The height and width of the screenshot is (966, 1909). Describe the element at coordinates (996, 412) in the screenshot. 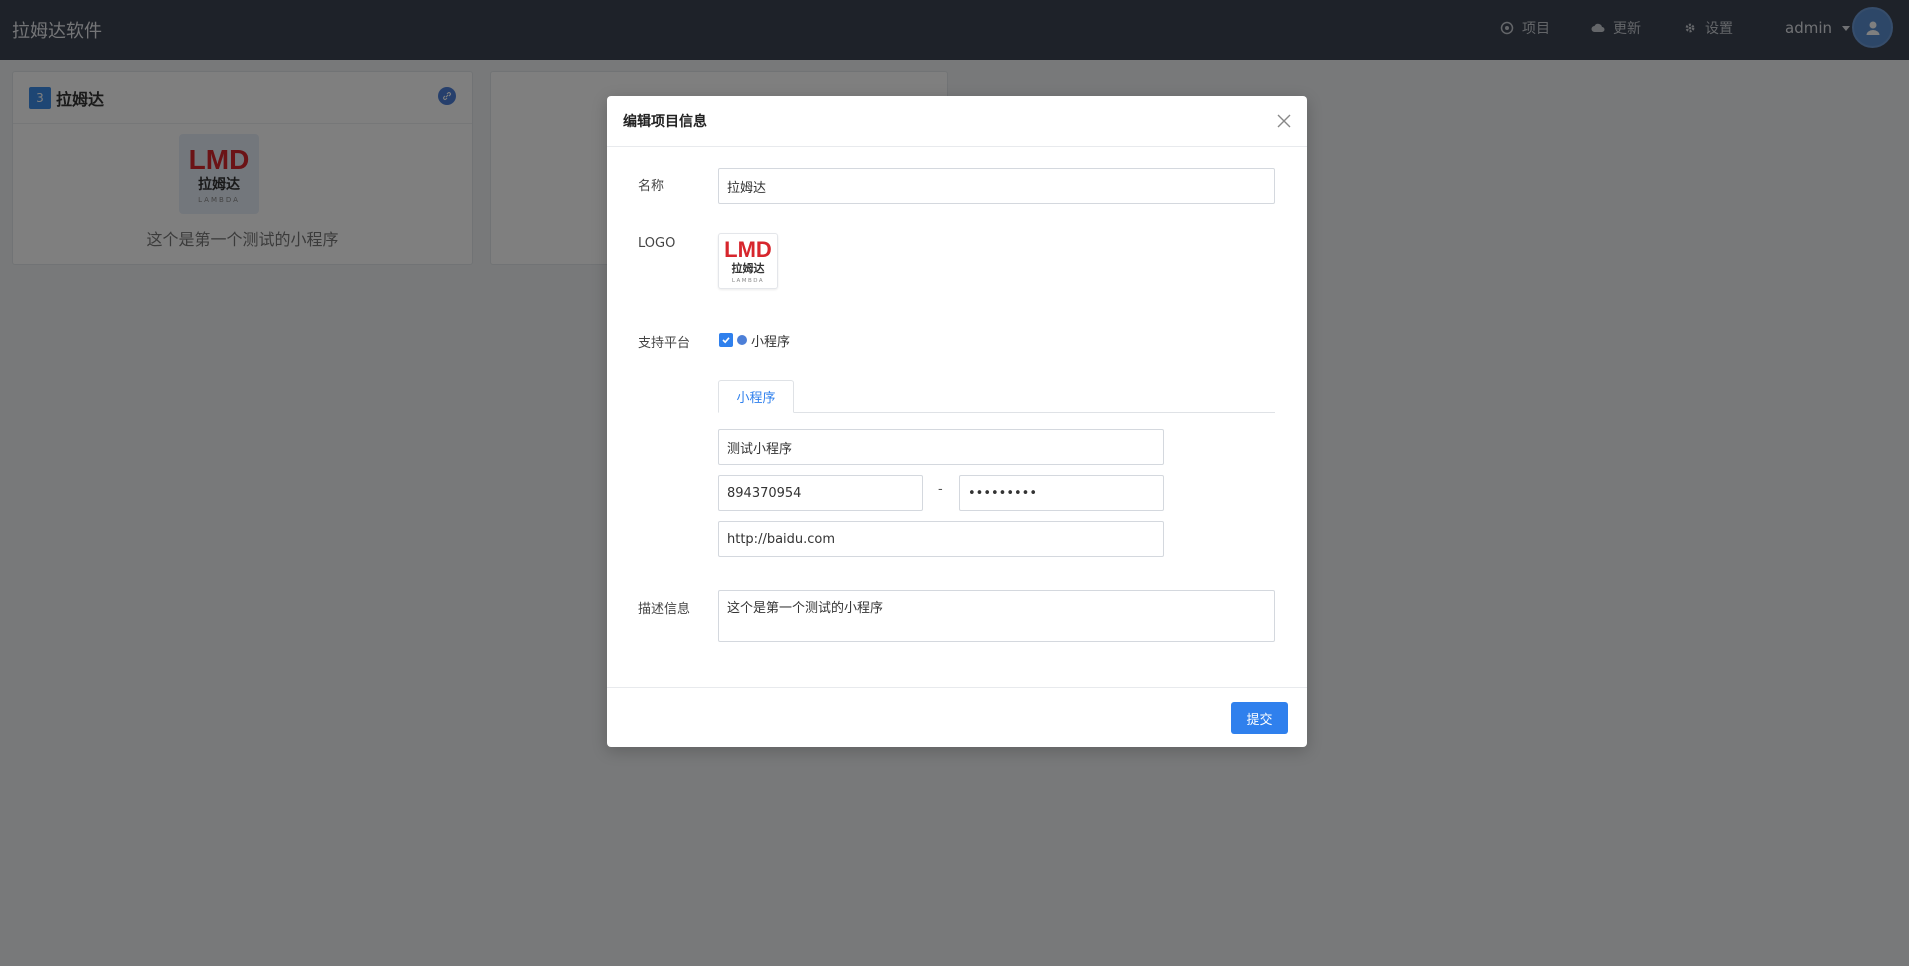

I see `tab-divider` at that location.